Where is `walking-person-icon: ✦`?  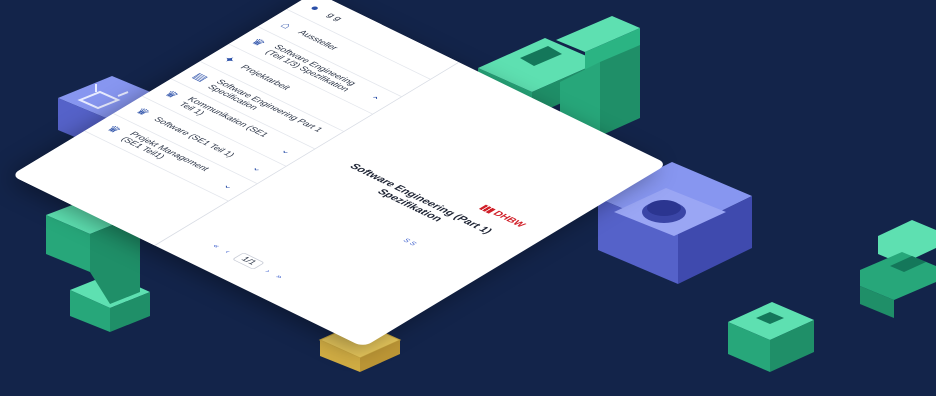 walking-person-icon: ✦ is located at coordinates (229, 59).